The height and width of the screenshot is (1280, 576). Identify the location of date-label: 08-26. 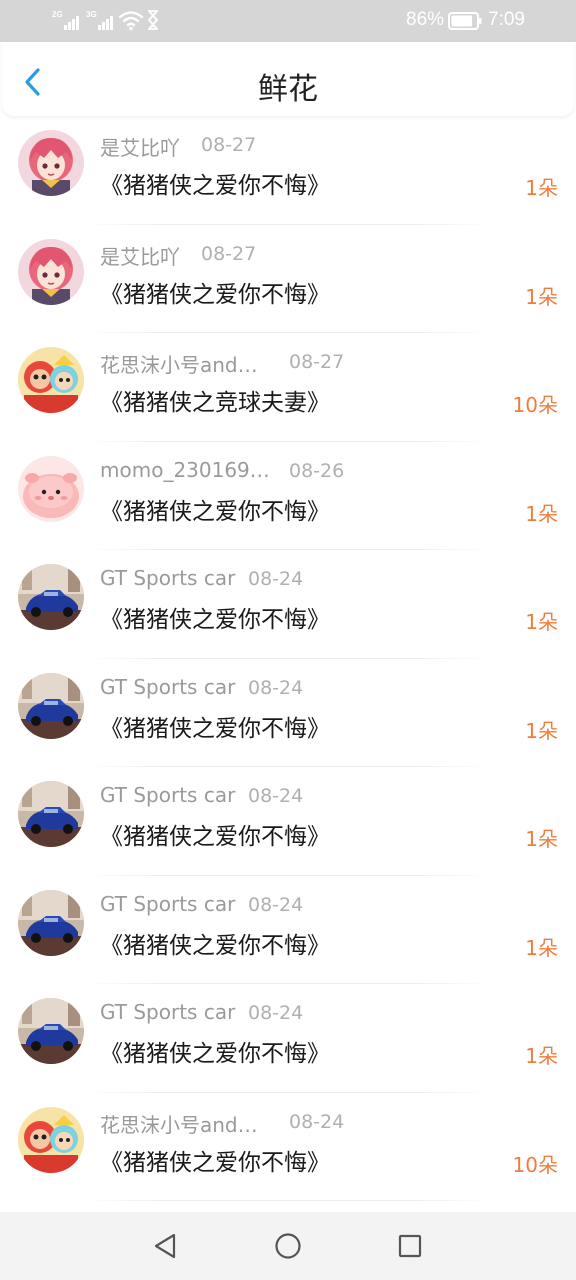
(317, 470).